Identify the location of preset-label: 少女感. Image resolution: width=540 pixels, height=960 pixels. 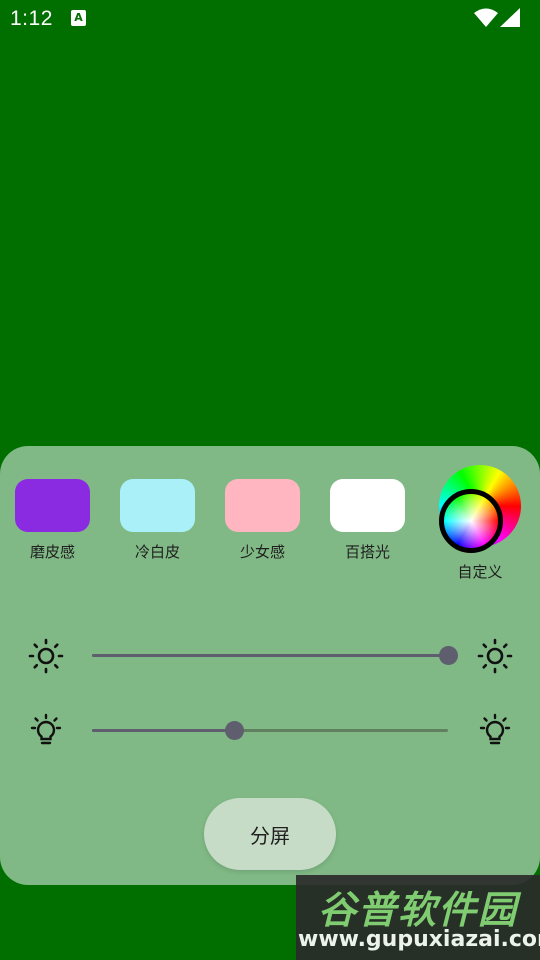
(262, 552).